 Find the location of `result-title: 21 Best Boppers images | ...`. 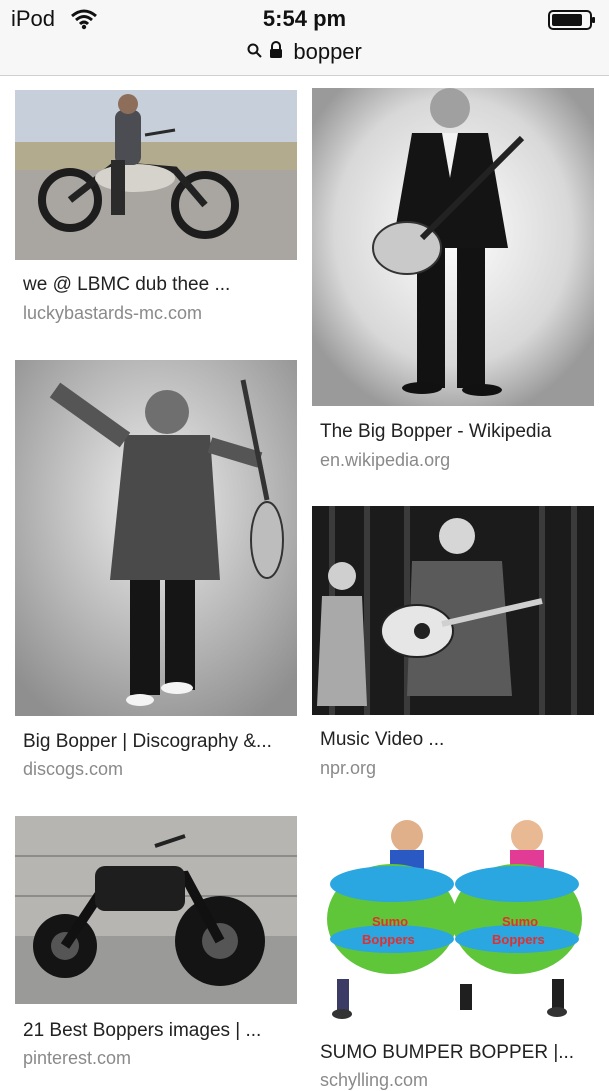

result-title: 21 Best Boppers images | ... is located at coordinates (159, 1031).